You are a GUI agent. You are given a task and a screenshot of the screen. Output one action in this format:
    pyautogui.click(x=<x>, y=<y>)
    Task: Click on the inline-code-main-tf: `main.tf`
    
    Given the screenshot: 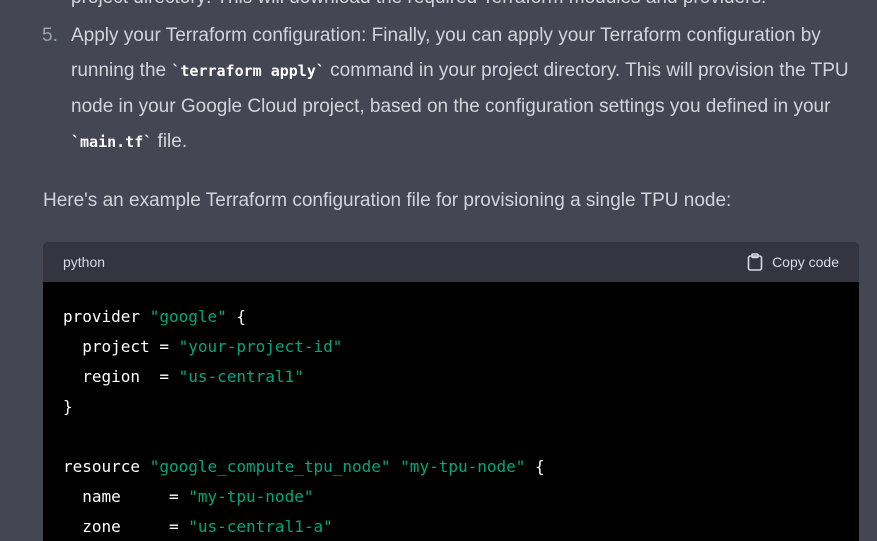 What is the action you would take?
    pyautogui.click(x=112, y=142)
    